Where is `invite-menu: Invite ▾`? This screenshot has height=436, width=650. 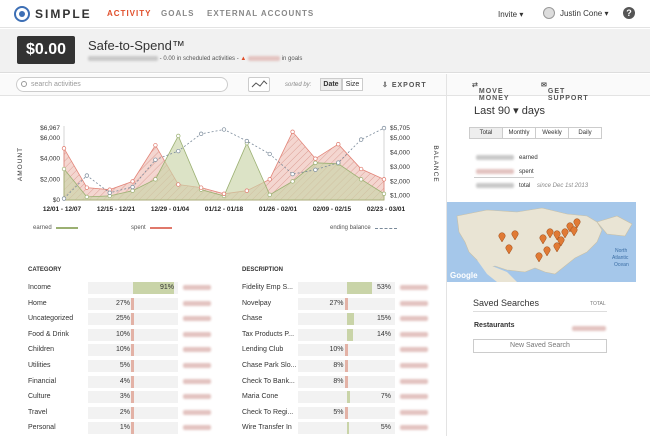 invite-menu: Invite ▾ is located at coordinates (510, 14).